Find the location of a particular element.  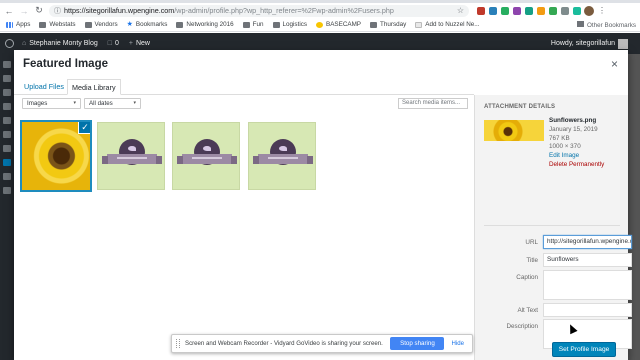

url-host: https://sitegorillafun.wpengine.com is located at coordinates (119, 10).